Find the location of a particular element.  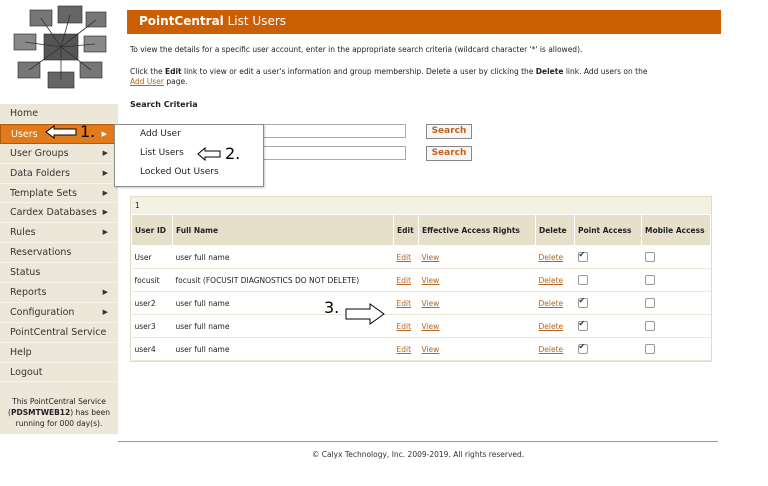

sidebar-item-label: Cardex Databases is located at coordinates (53, 213).